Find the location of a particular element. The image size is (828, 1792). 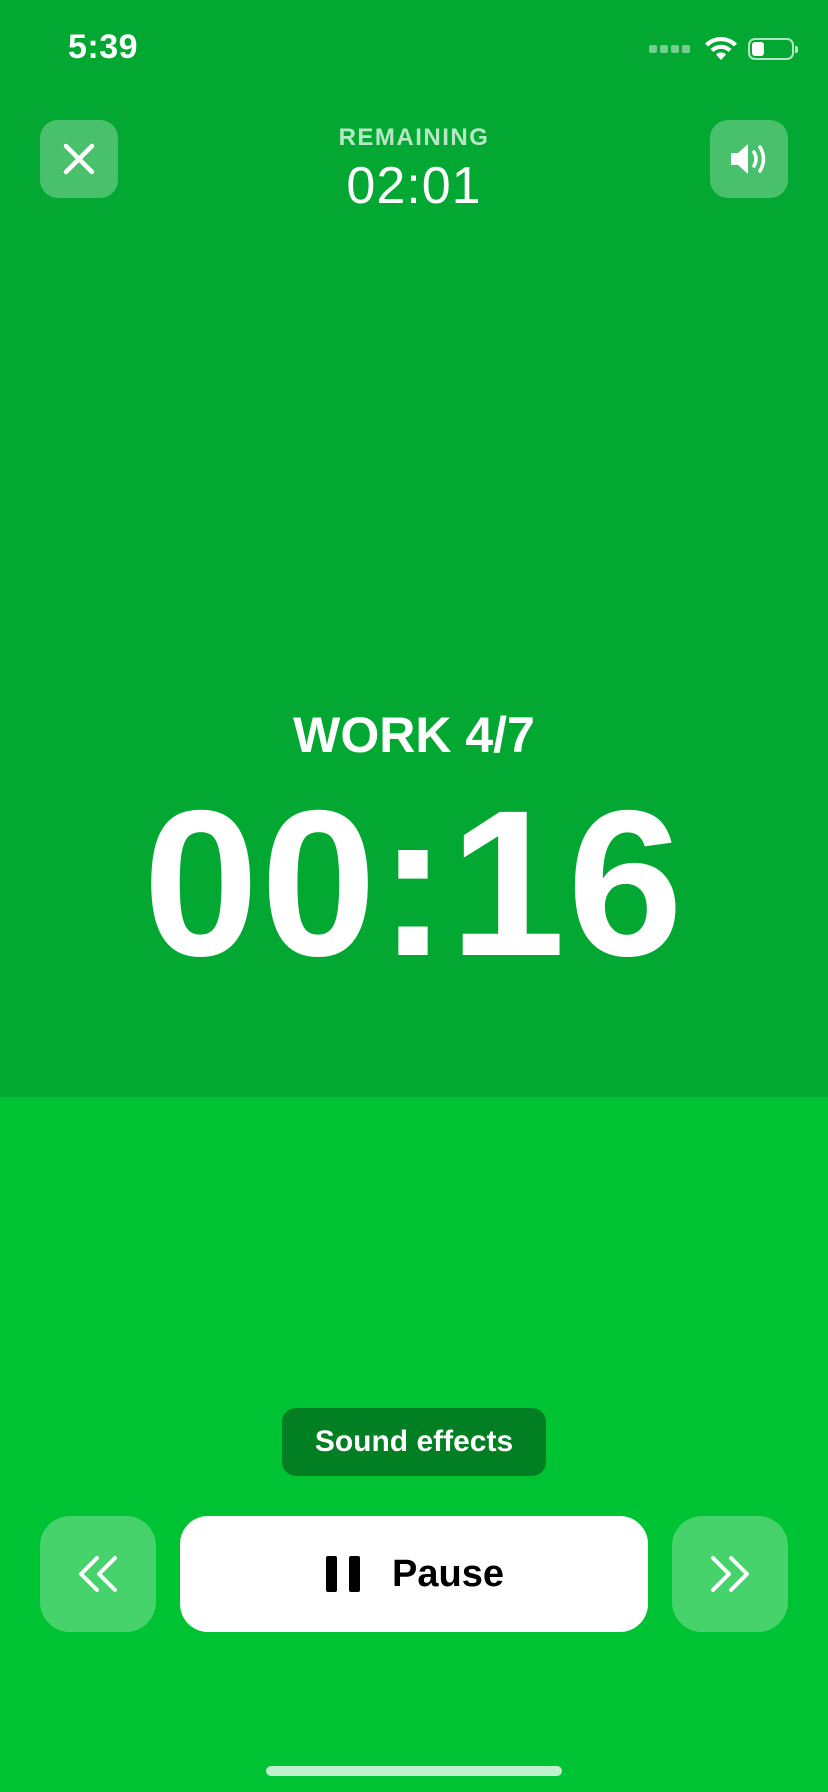

sound-toggle-button is located at coordinates (749, 159).